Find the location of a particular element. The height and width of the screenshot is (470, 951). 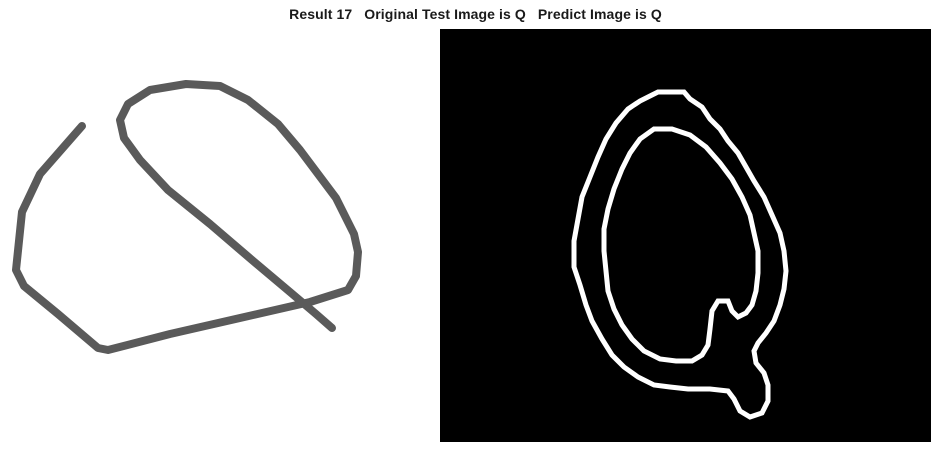

inner-contour is located at coordinates (681, 245).